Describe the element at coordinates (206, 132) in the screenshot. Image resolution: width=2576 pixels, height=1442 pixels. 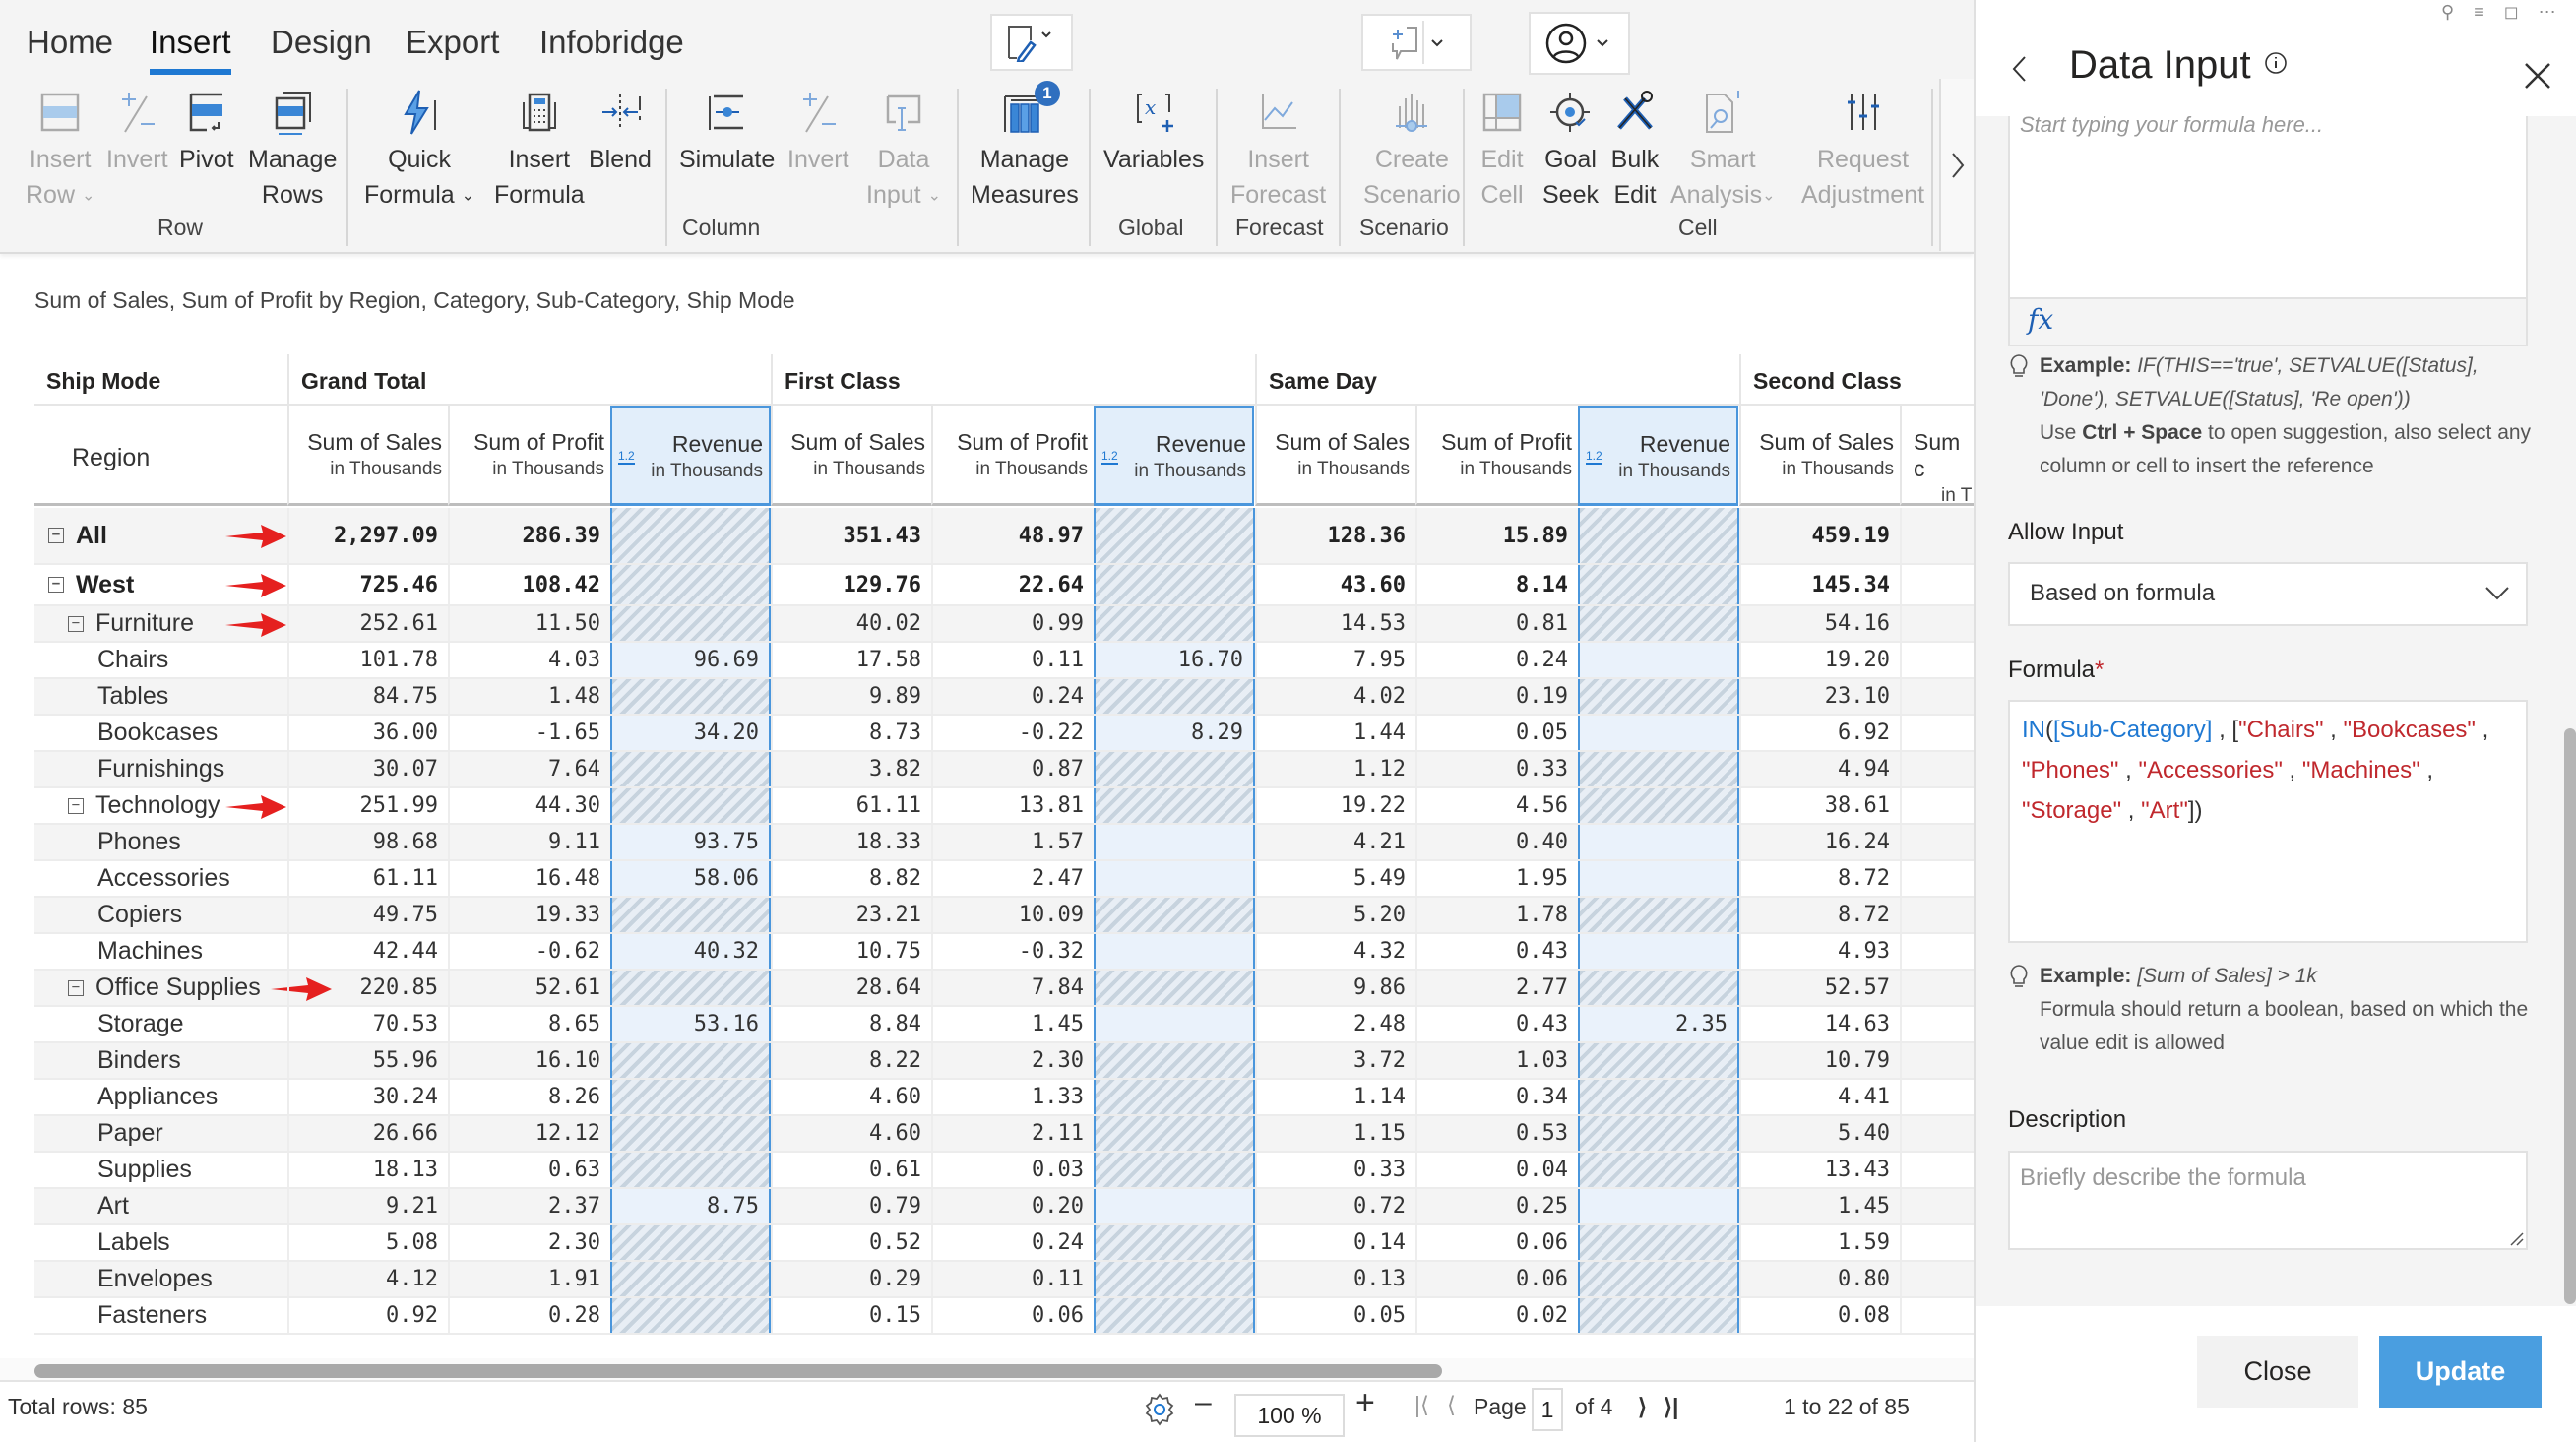
I see `pivot-button: Pivot` at that location.